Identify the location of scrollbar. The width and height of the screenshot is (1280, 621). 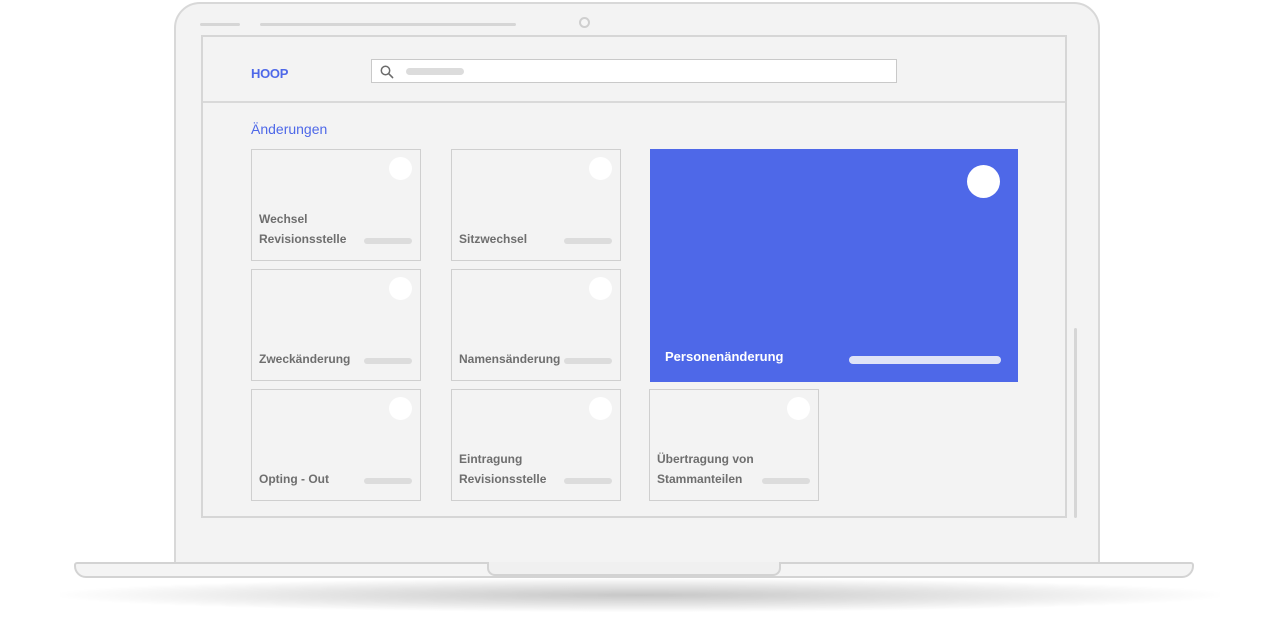
(1075, 423).